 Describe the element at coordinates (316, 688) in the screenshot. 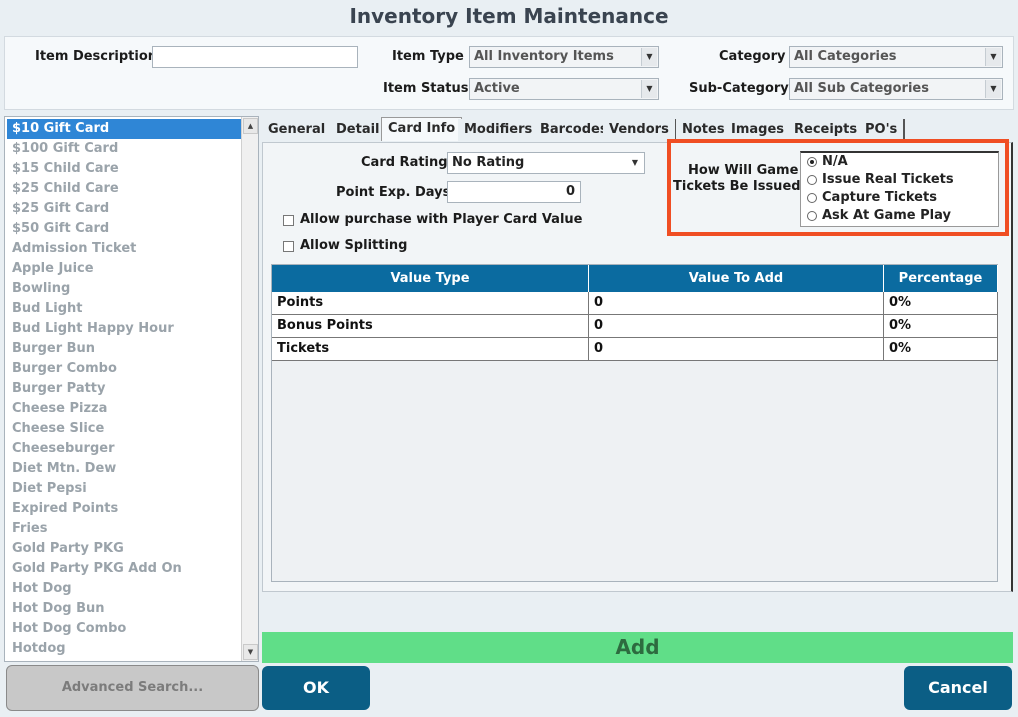

I see `ok-button: OK` at that location.